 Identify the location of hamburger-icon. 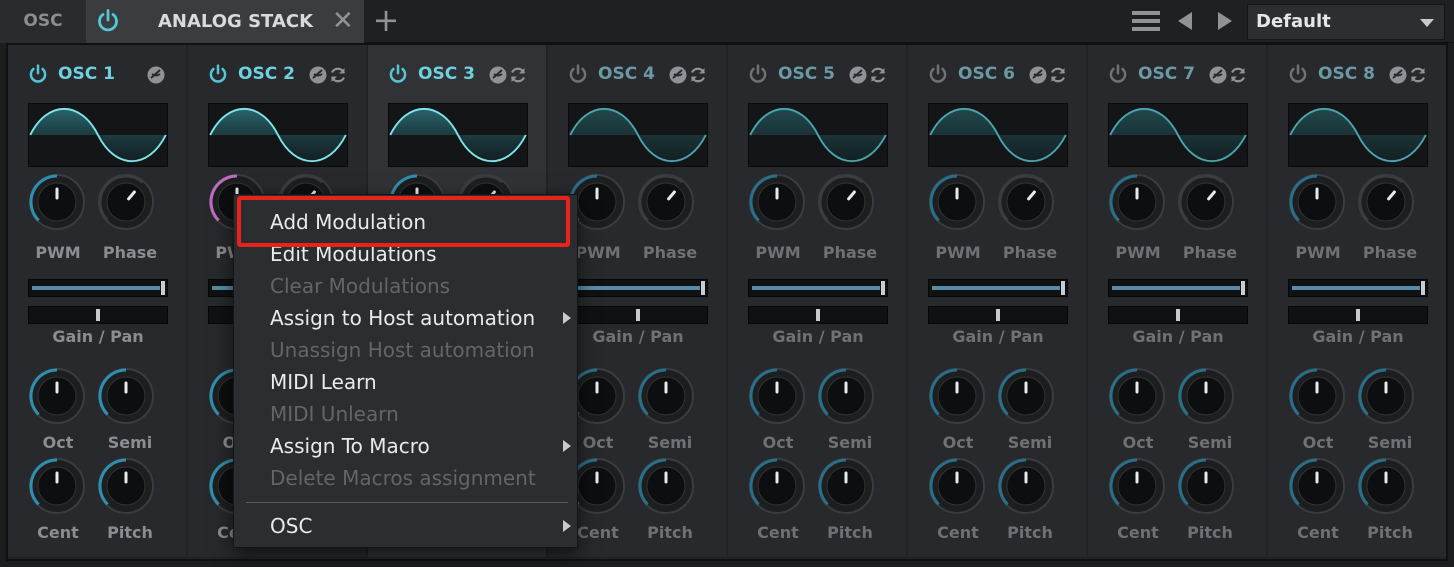
(1146, 22).